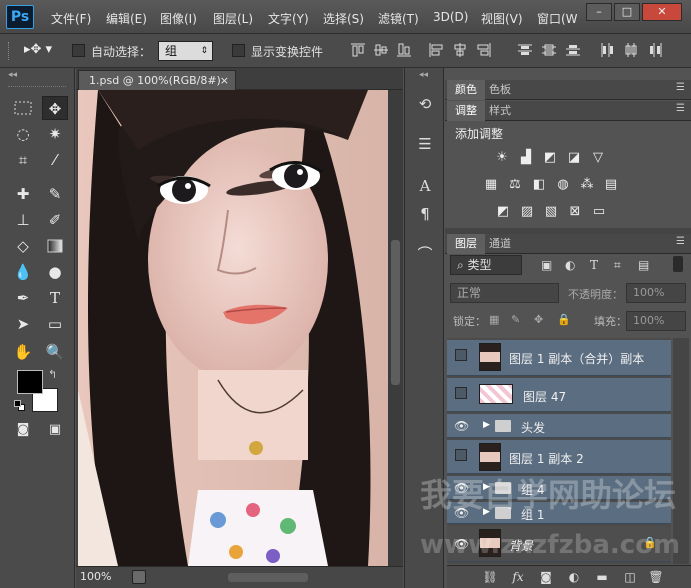  What do you see at coordinates (55, 220) in the screenshot?
I see `history-brush-tool-icon: ✐` at bounding box center [55, 220].